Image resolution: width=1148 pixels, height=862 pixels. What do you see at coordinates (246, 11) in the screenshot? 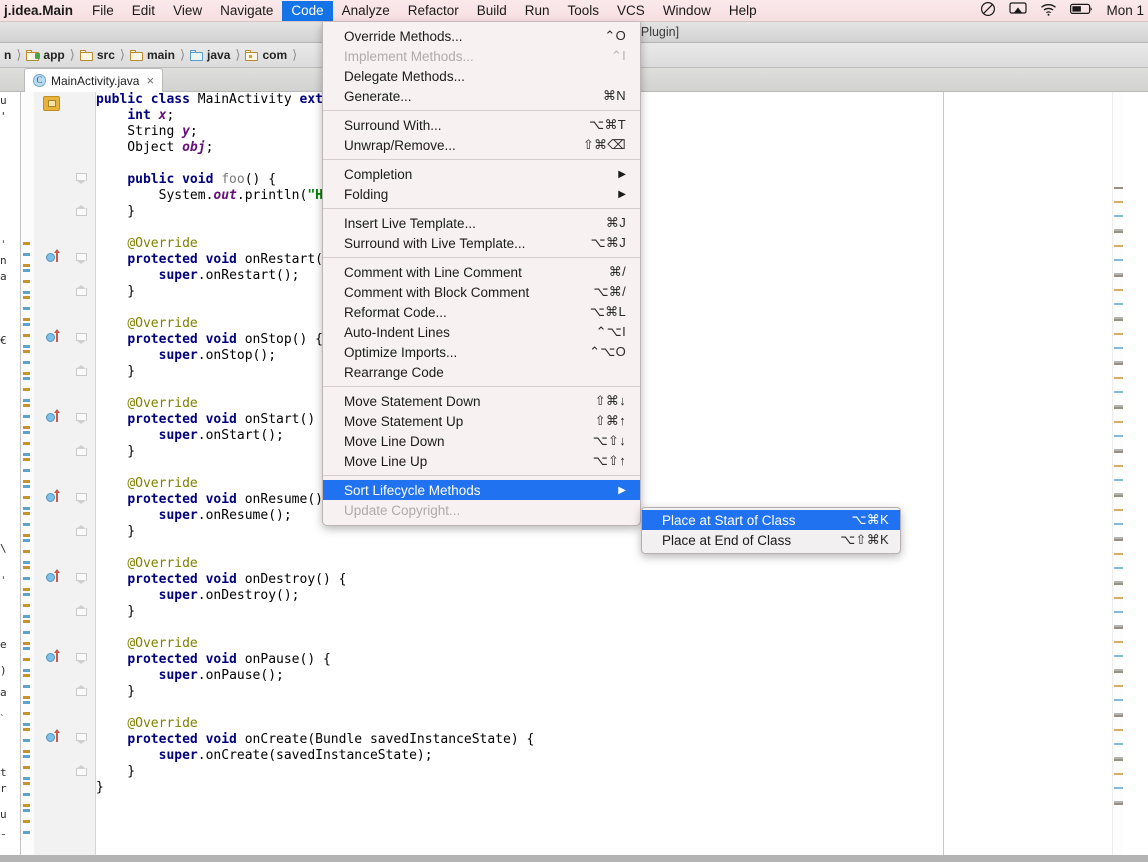
I see `menu-navigate: Navigate` at bounding box center [246, 11].